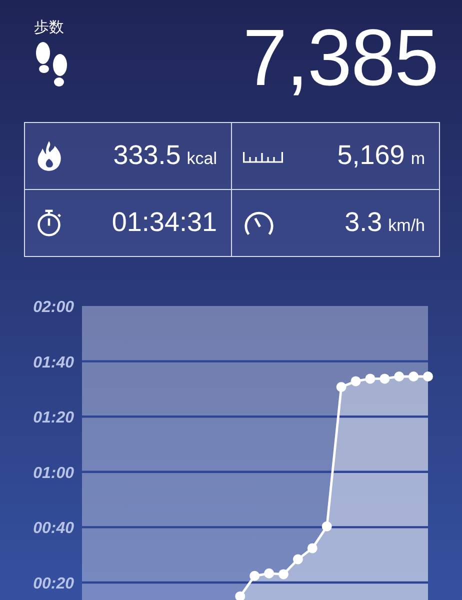 This screenshot has width=462, height=600. I want to click on stat-value: 5,169 m, so click(381, 156).